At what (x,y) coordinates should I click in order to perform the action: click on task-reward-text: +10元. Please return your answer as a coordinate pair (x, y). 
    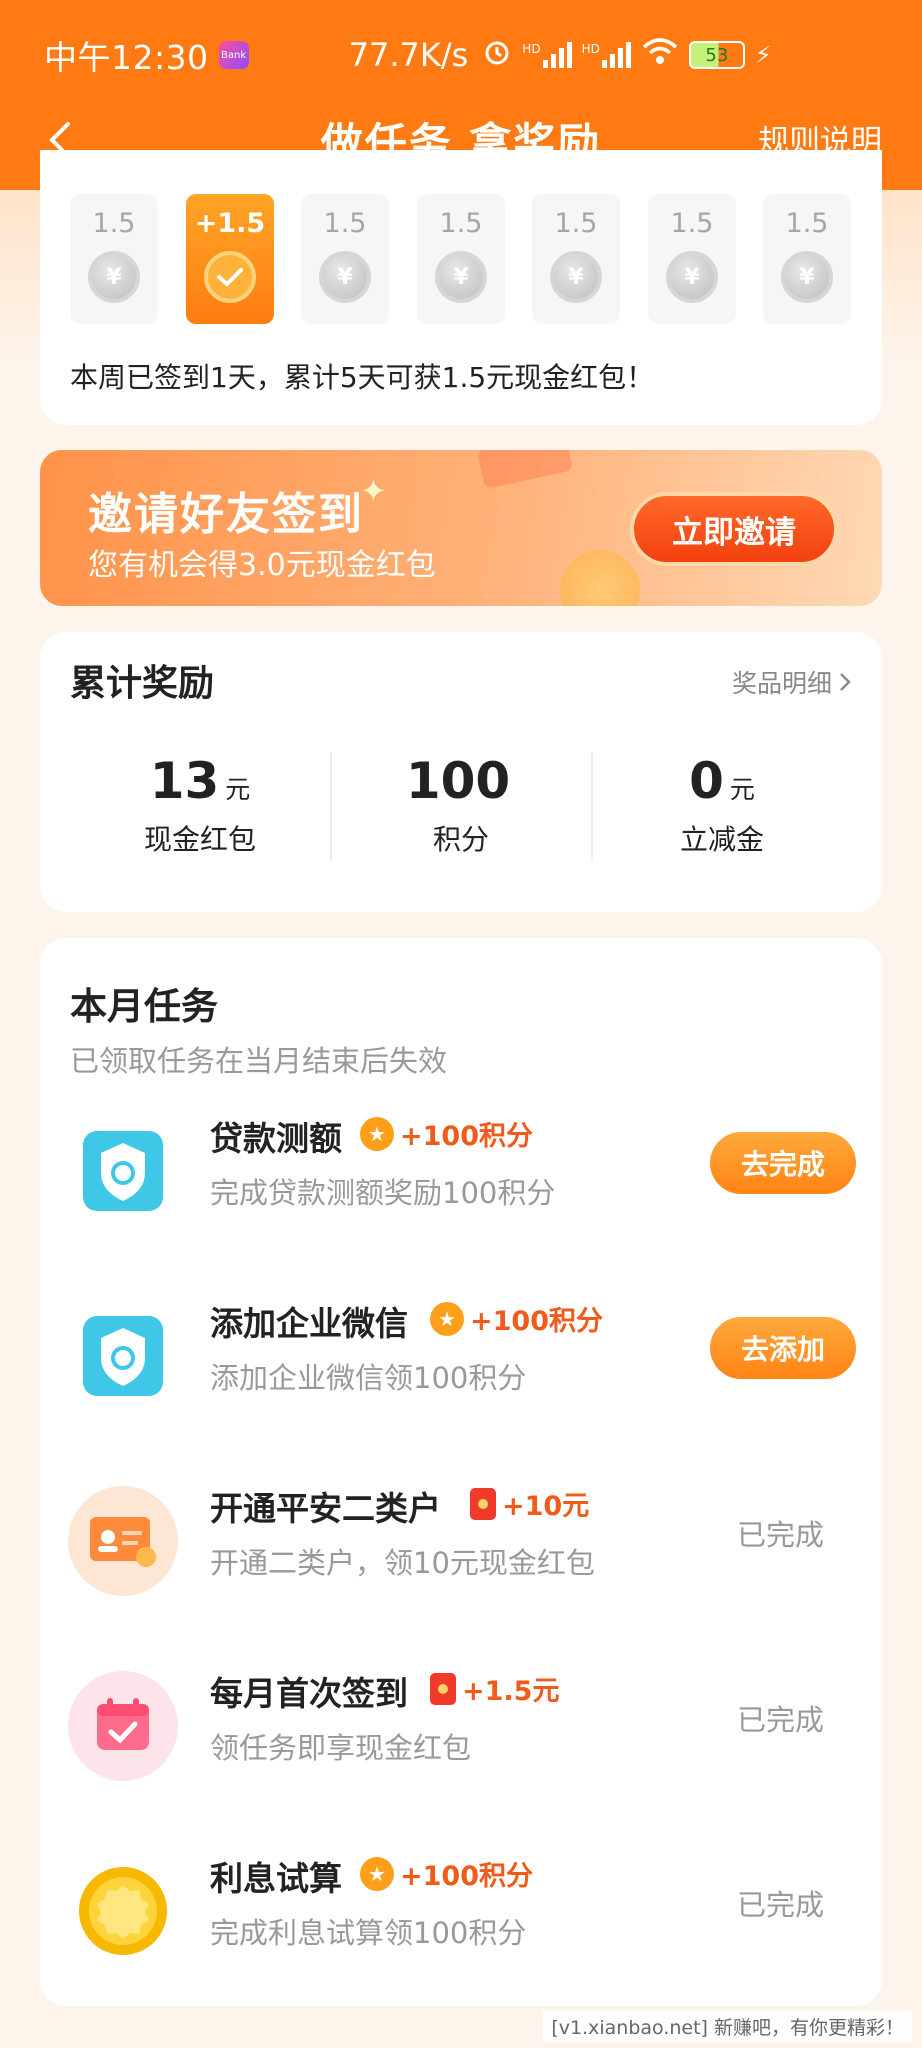
    Looking at the image, I should click on (546, 1506).